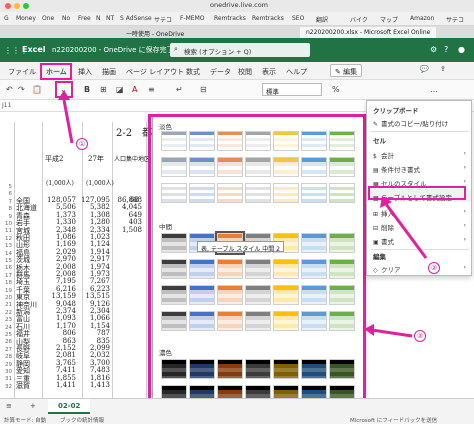  Describe the element at coordinates (6, 335) in the screenshot. I see `row-header: 25` at that location.